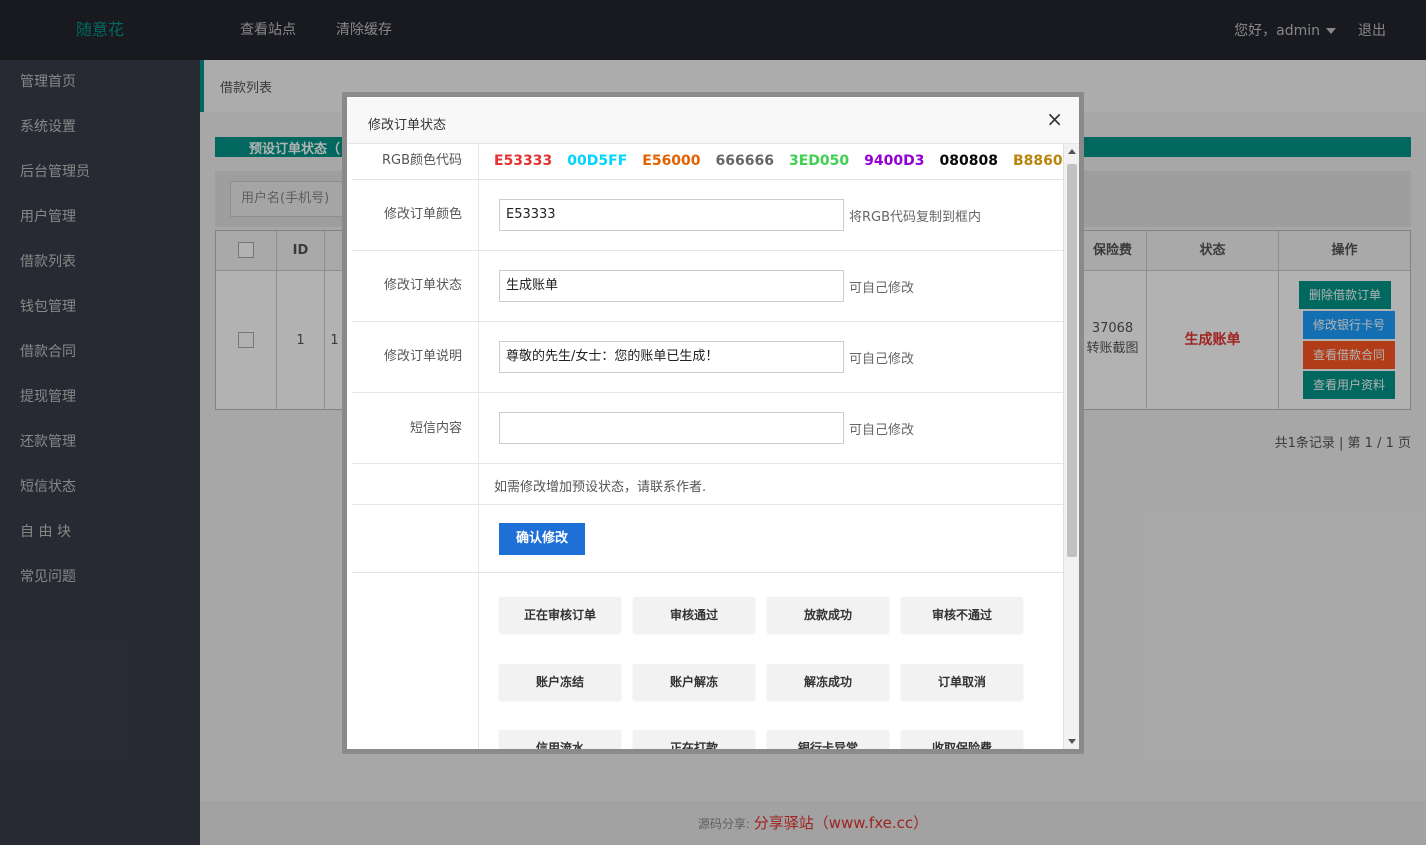  I want to click on order-color-cell: E53333 将RGB代码复制到框内, so click(770, 215).